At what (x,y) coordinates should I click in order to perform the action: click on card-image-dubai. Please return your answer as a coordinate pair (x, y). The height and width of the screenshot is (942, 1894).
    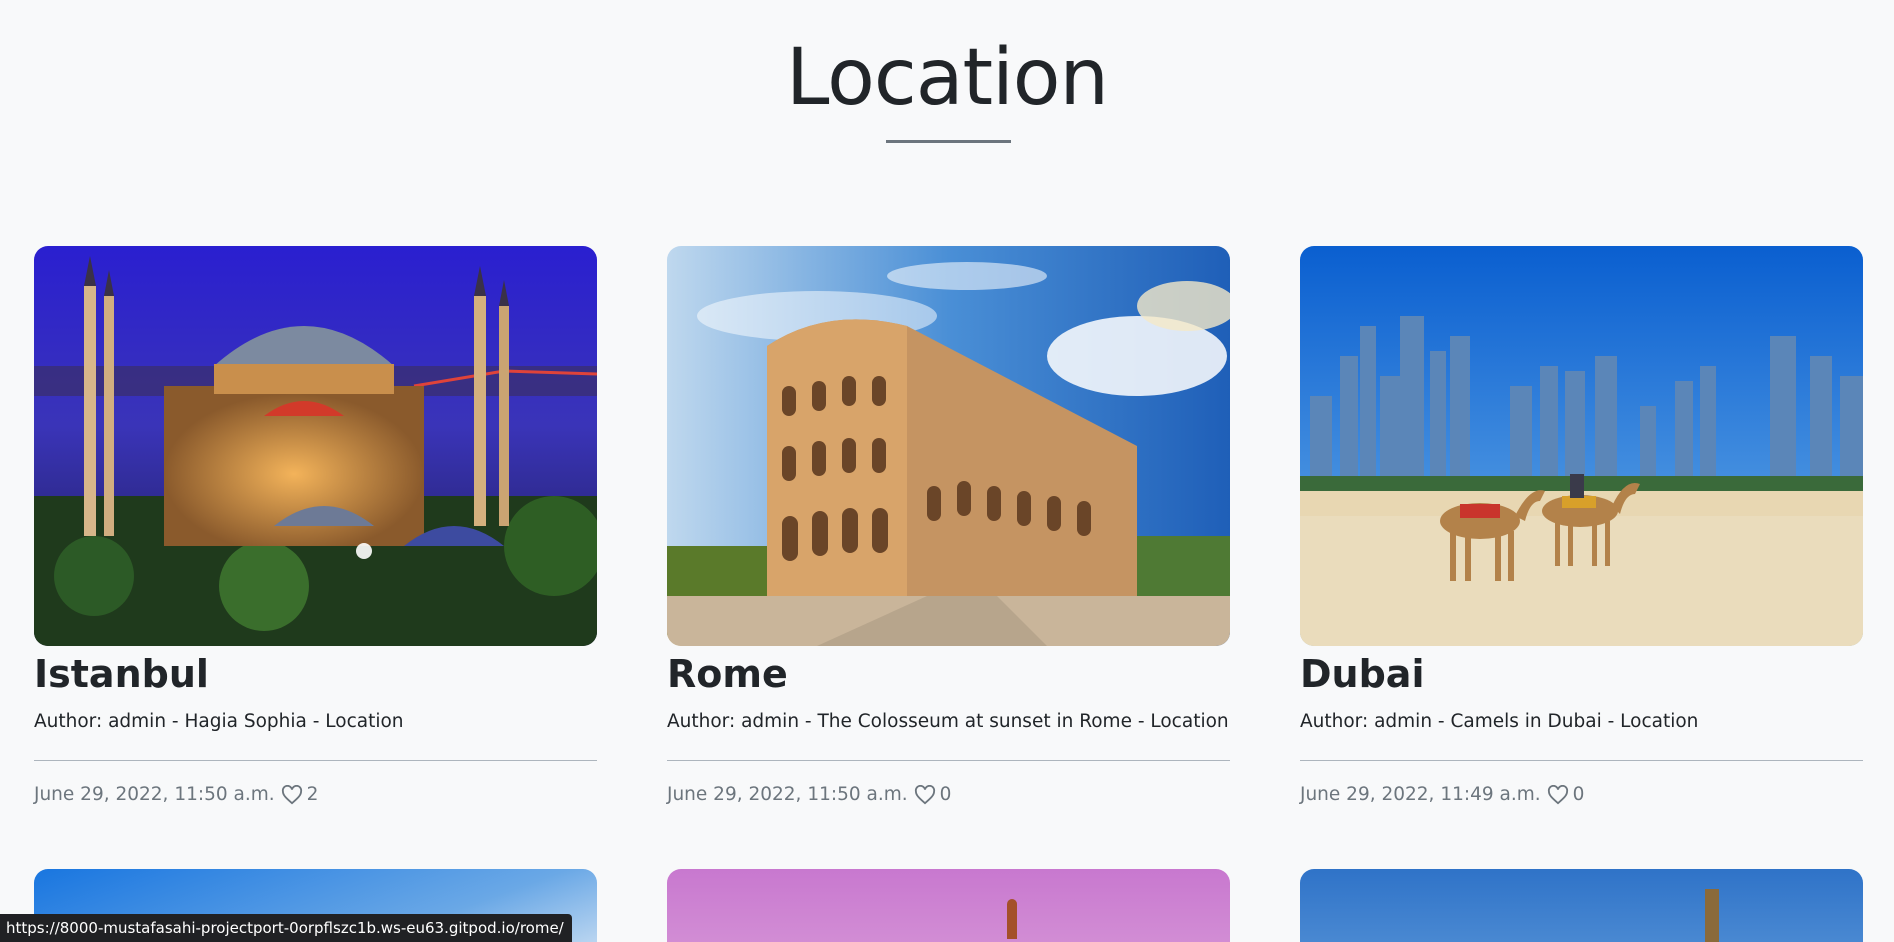
    Looking at the image, I should click on (1581, 446).